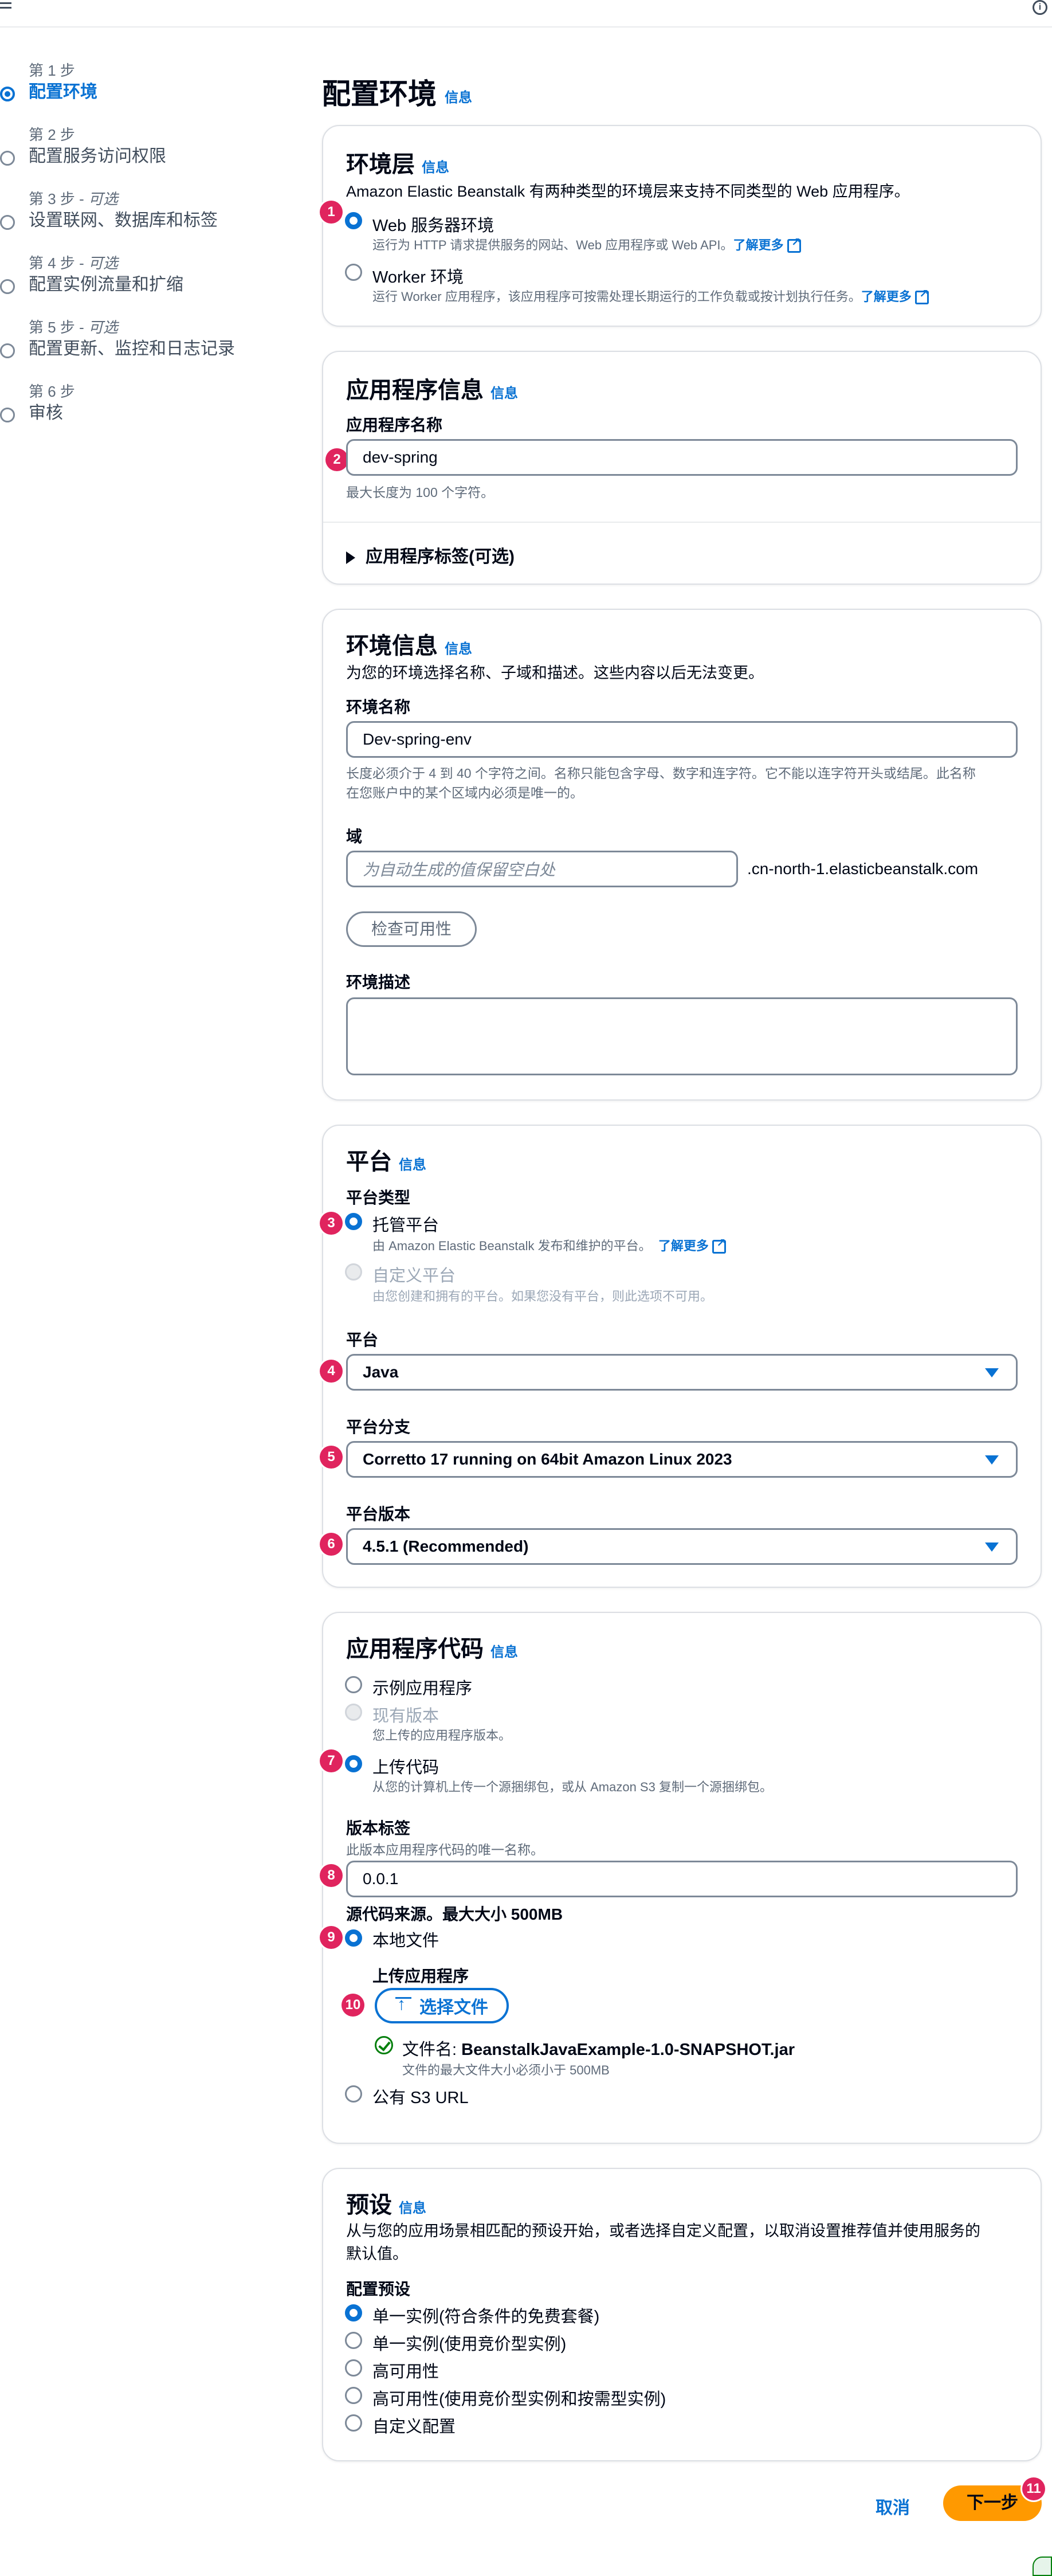 The width and height of the screenshot is (1052, 2576). I want to click on version-label-input: 0.0.1, so click(682, 1879).